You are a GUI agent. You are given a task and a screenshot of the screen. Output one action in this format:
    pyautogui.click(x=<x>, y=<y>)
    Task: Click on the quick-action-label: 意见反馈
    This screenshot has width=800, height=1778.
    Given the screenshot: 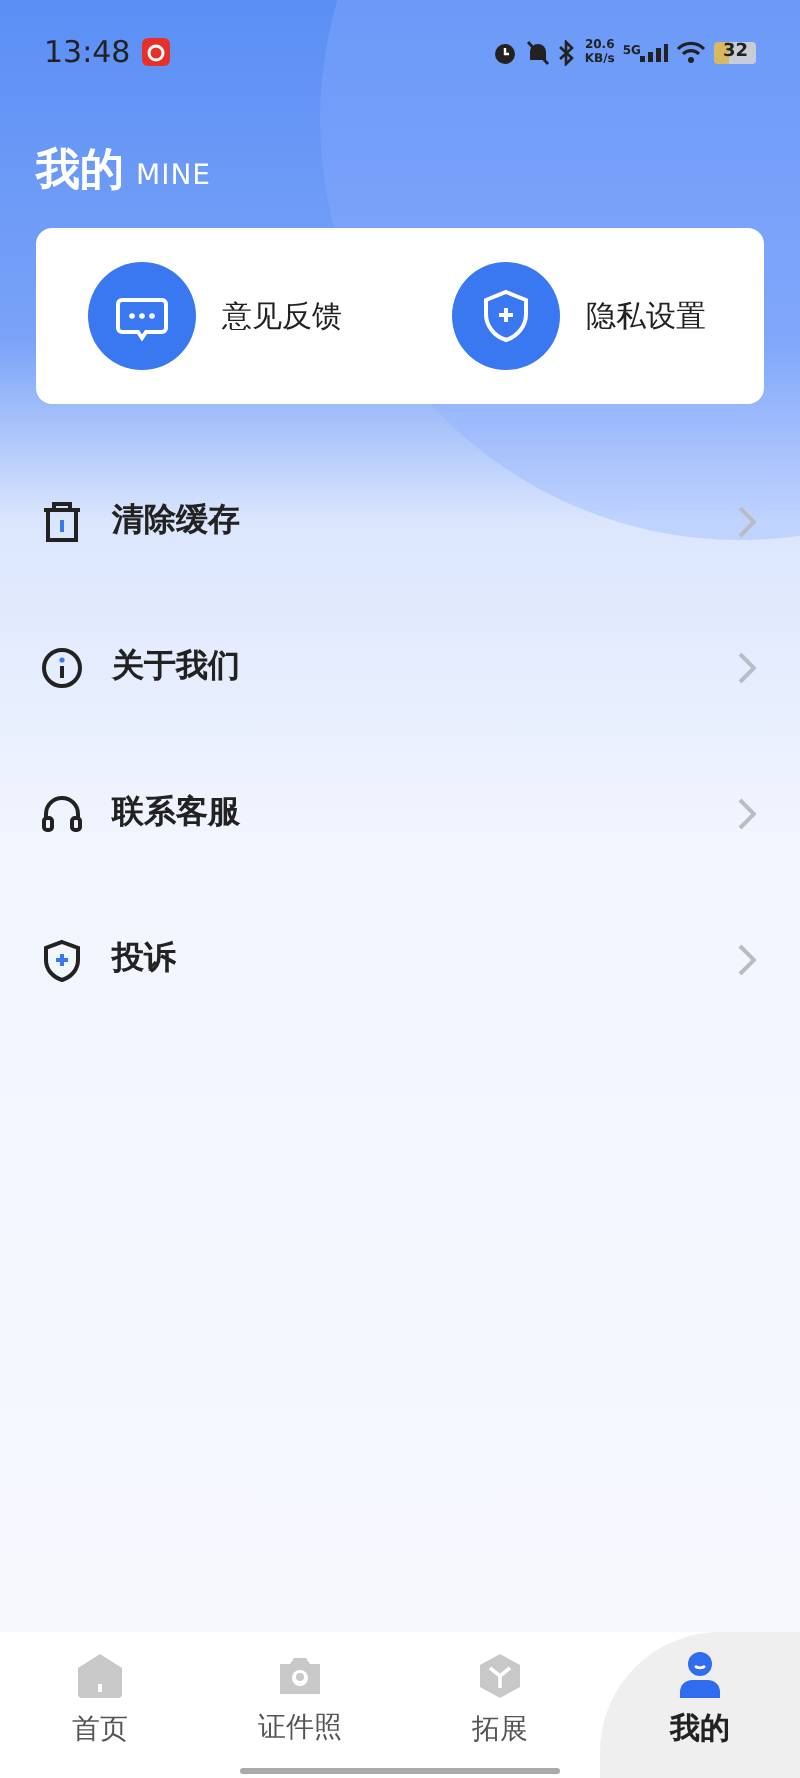 What is the action you would take?
    pyautogui.click(x=282, y=316)
    